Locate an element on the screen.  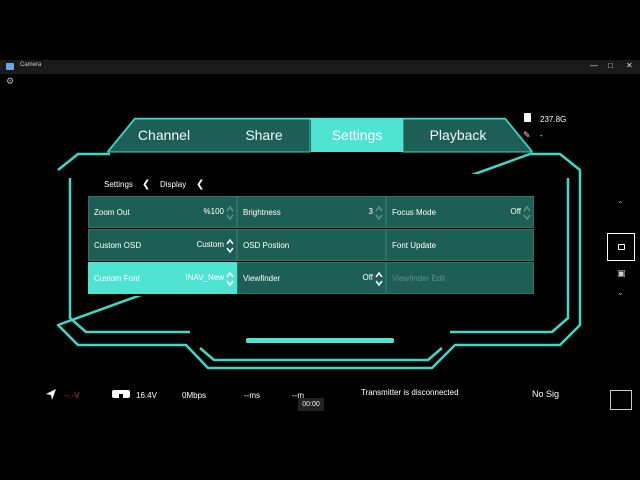
storage-secondary: - is located at coordinates (541, 135).